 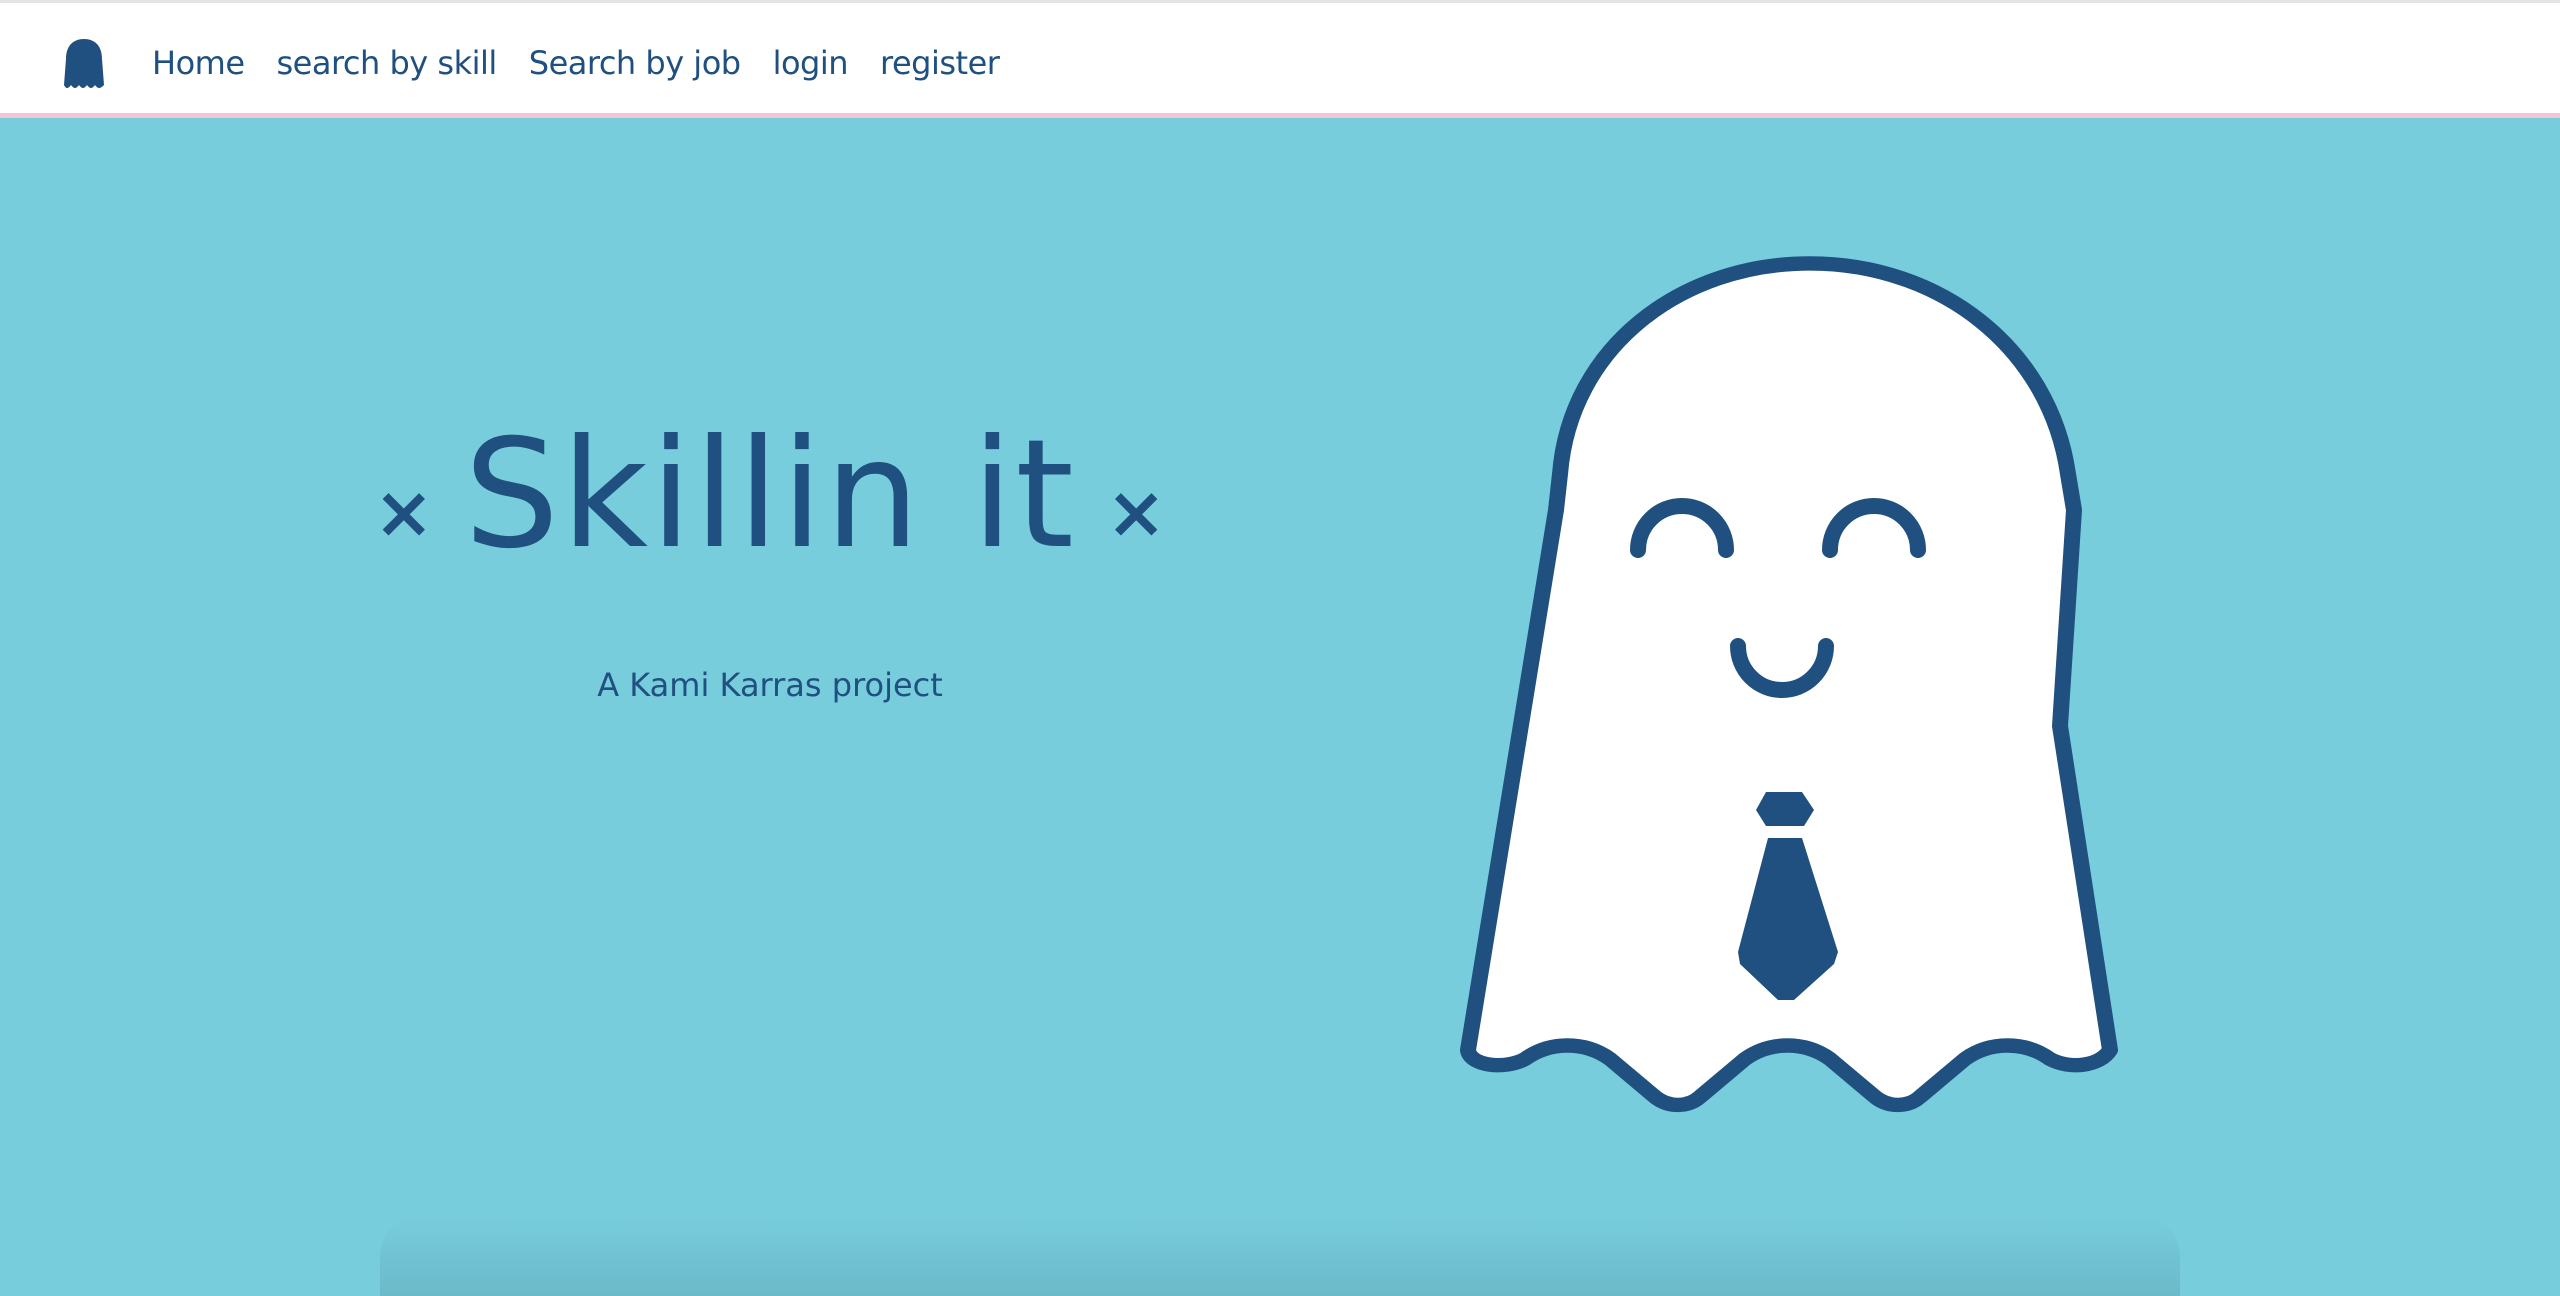 I want to click on nav-link-login: login, so click(x=811, y=63).